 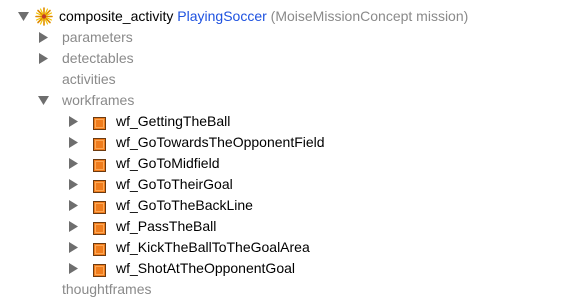 I want to click on tree-row-workframe: wf_GettingTheBall, so click(x=286, y=121).